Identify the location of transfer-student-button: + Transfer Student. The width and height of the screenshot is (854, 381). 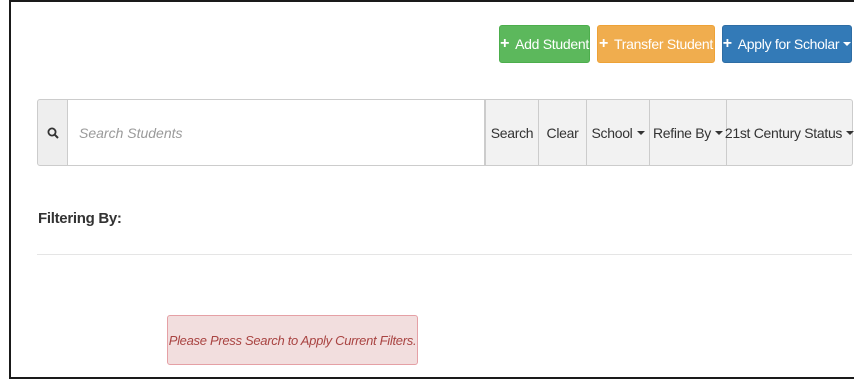
(656, 44).